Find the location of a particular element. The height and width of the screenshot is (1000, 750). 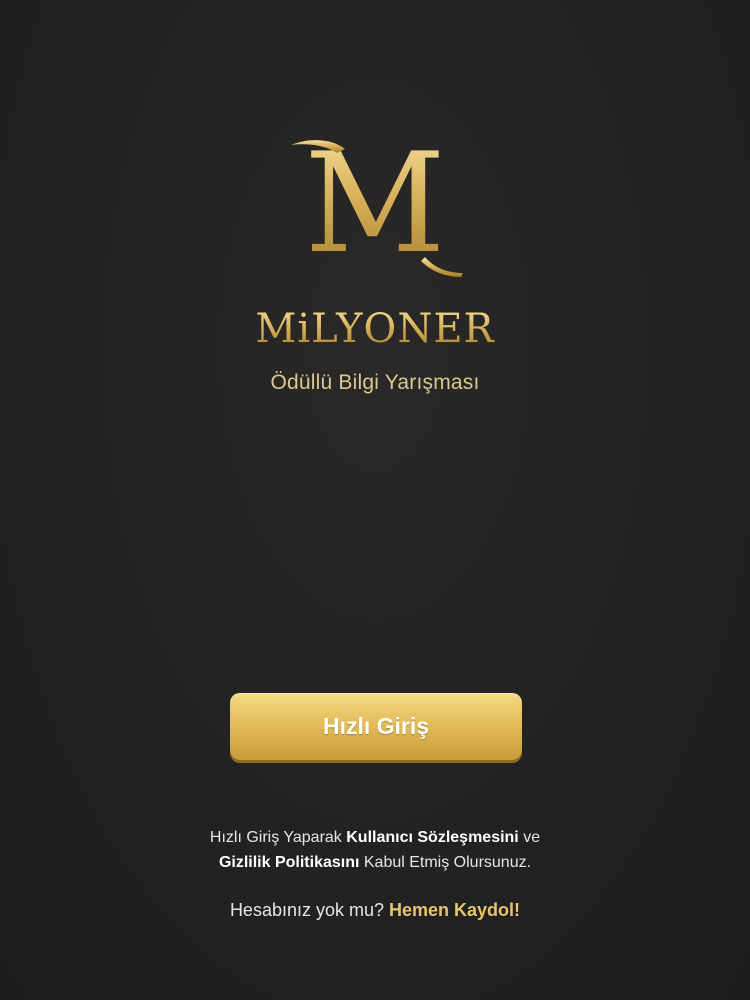

milyoner-wordmark: MiLYONER is located at coordinates (375, 329).